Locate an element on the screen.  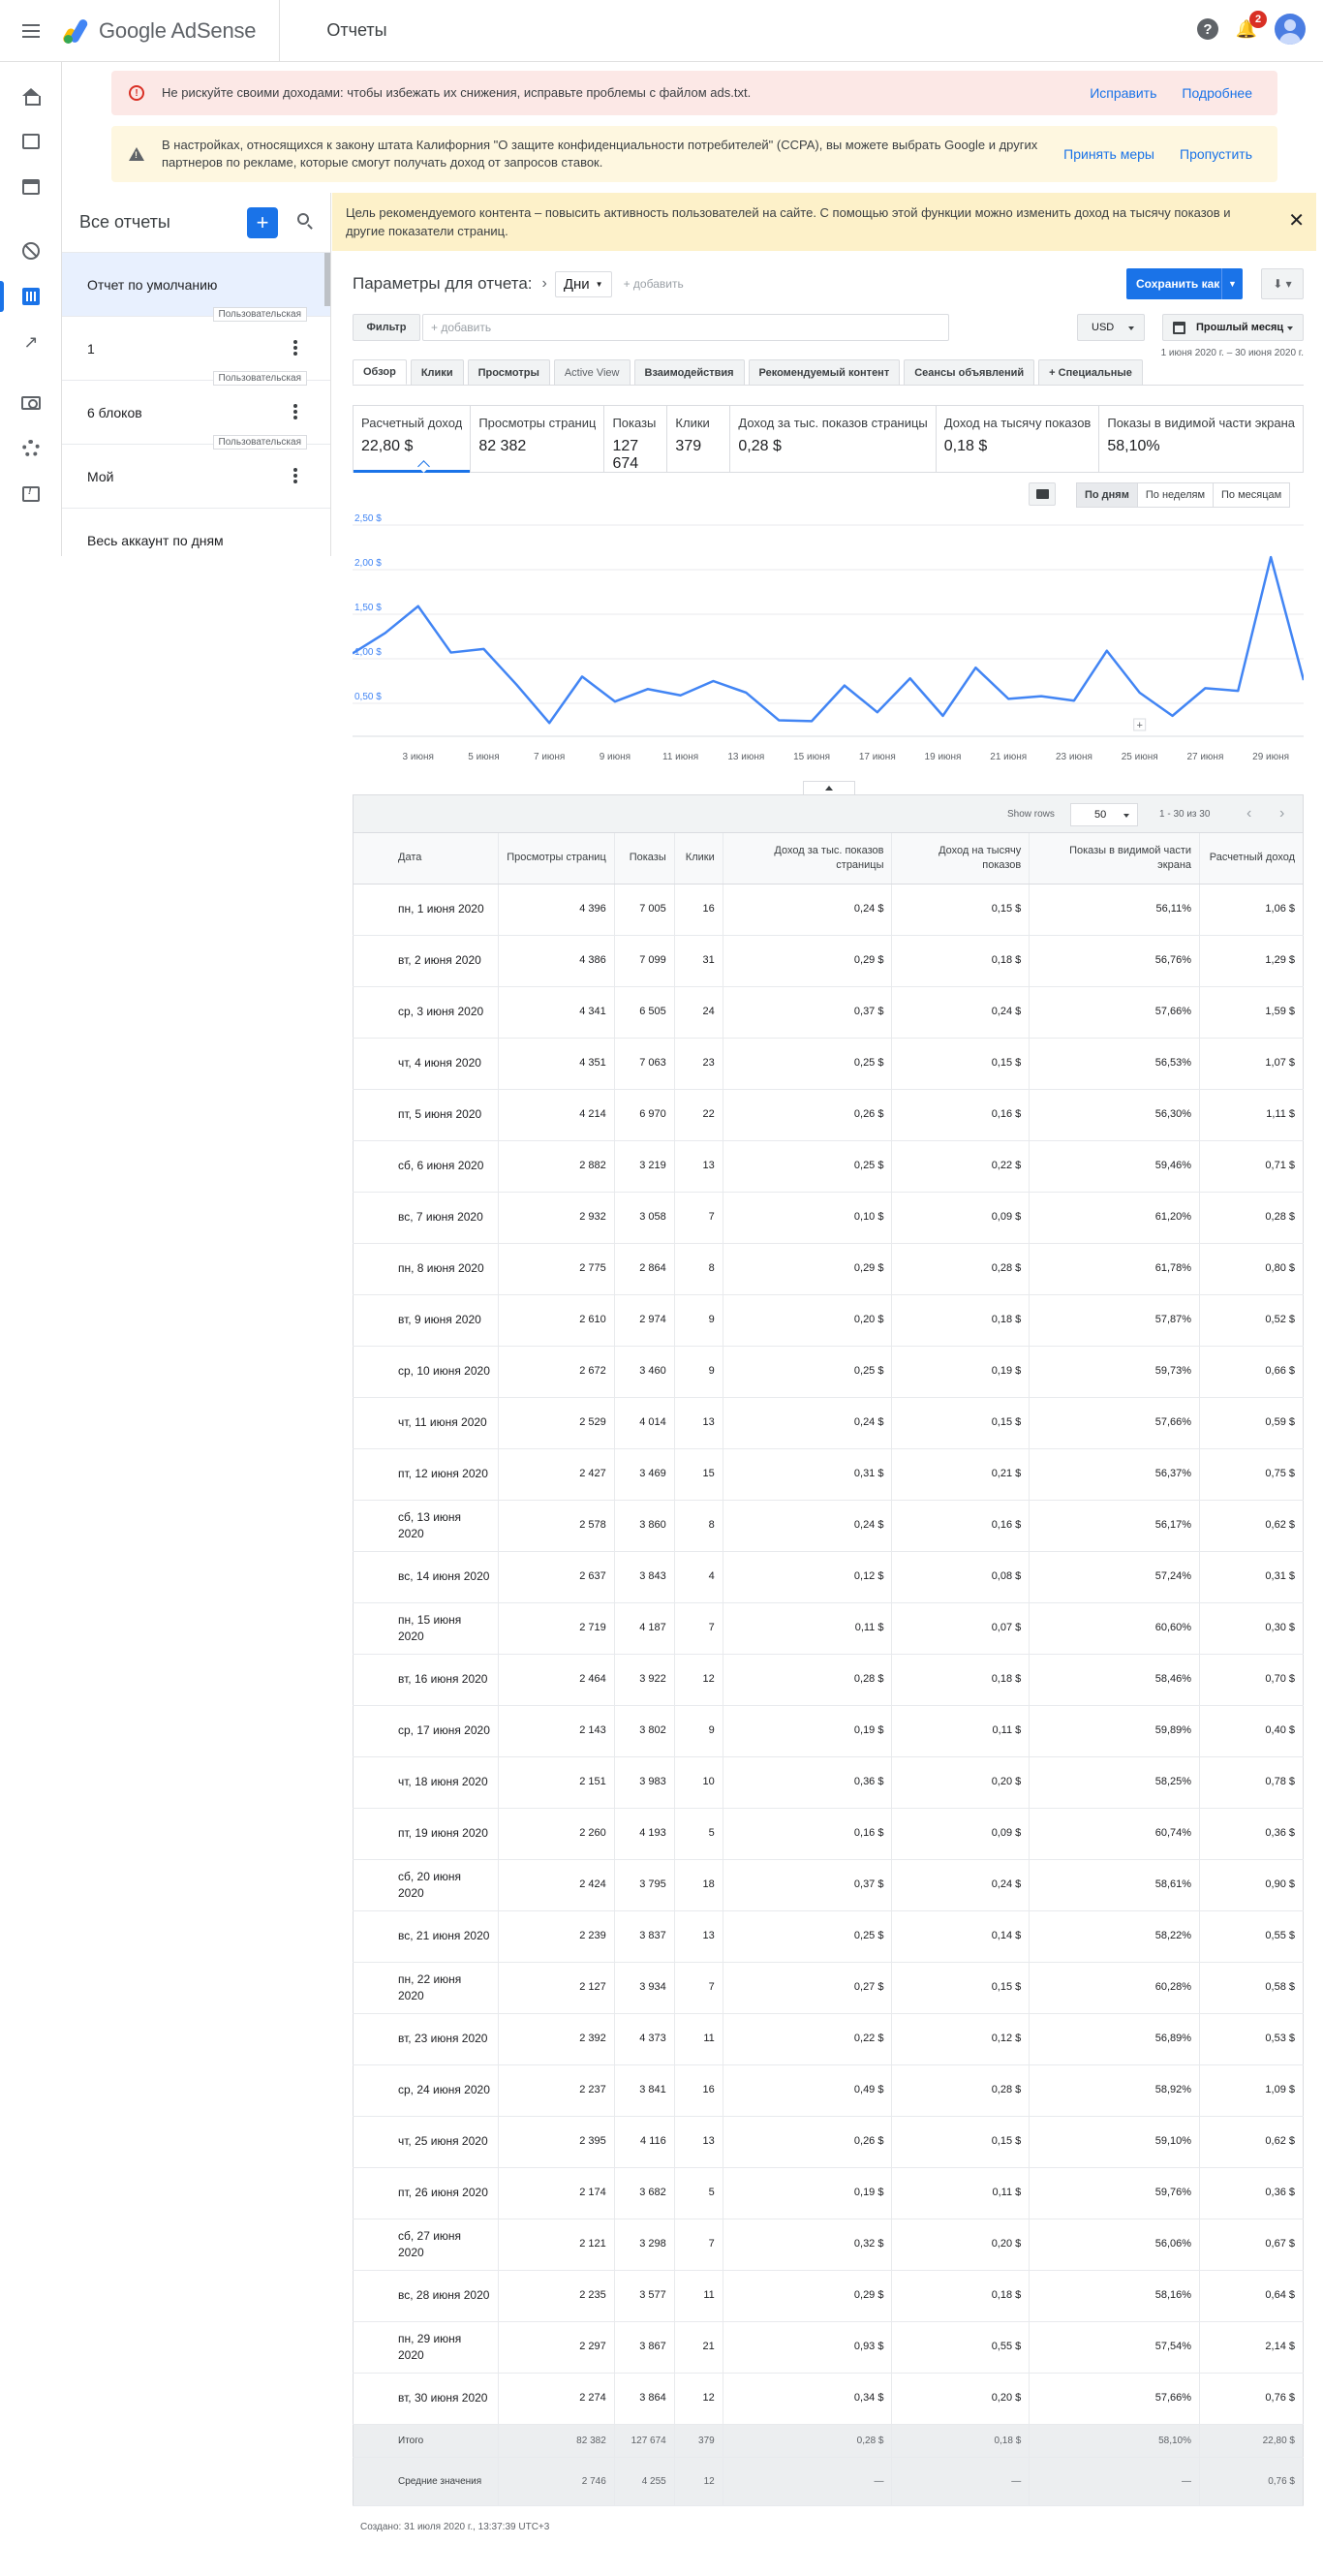
table-cell: 12 is located at coordinates (699, 1680).